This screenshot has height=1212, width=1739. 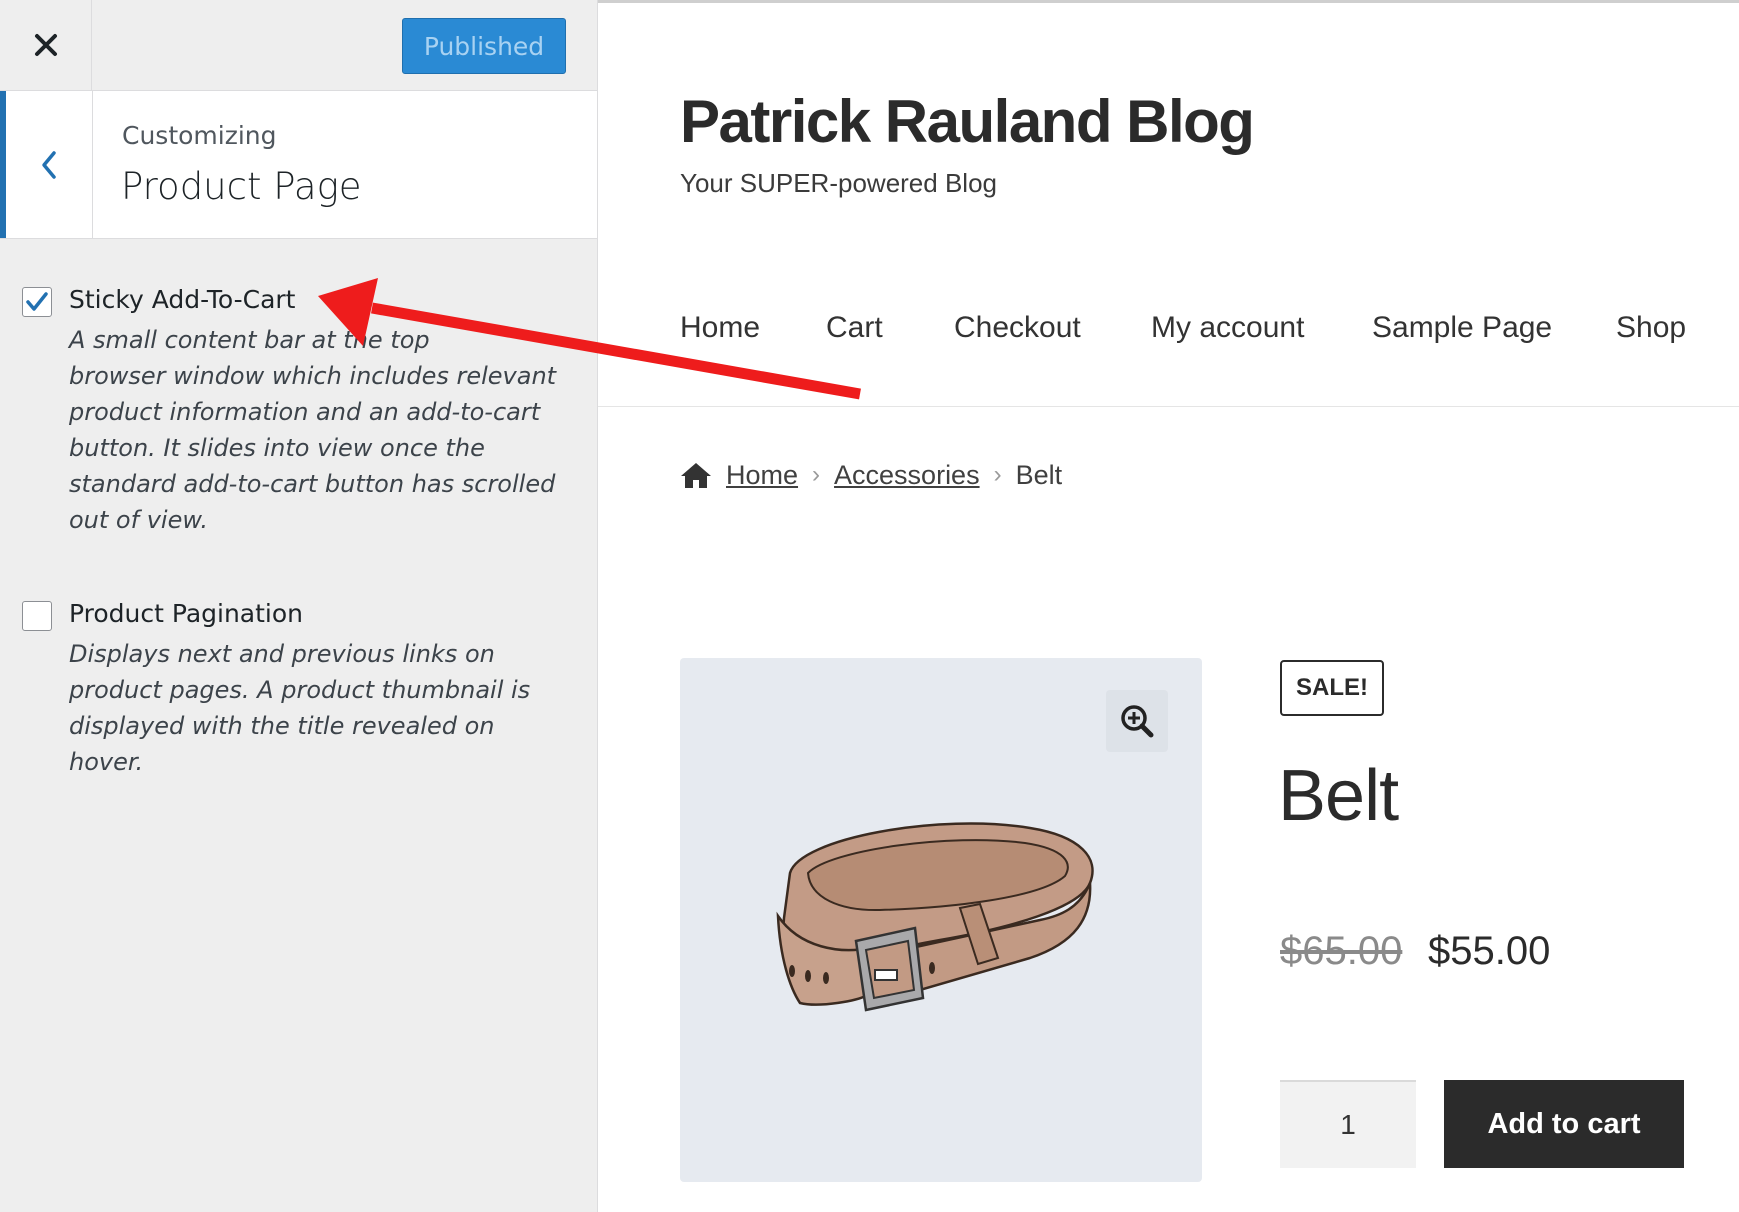 I want to click on close-icon, so click(x=45, y=45).